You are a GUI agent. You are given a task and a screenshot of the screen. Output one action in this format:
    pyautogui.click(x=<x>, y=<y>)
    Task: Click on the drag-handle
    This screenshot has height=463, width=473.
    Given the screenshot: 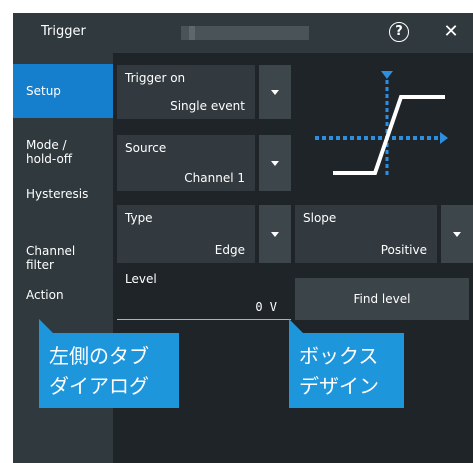 What is the action you would take?
    pyautogui.click(x=245, y=33)
    